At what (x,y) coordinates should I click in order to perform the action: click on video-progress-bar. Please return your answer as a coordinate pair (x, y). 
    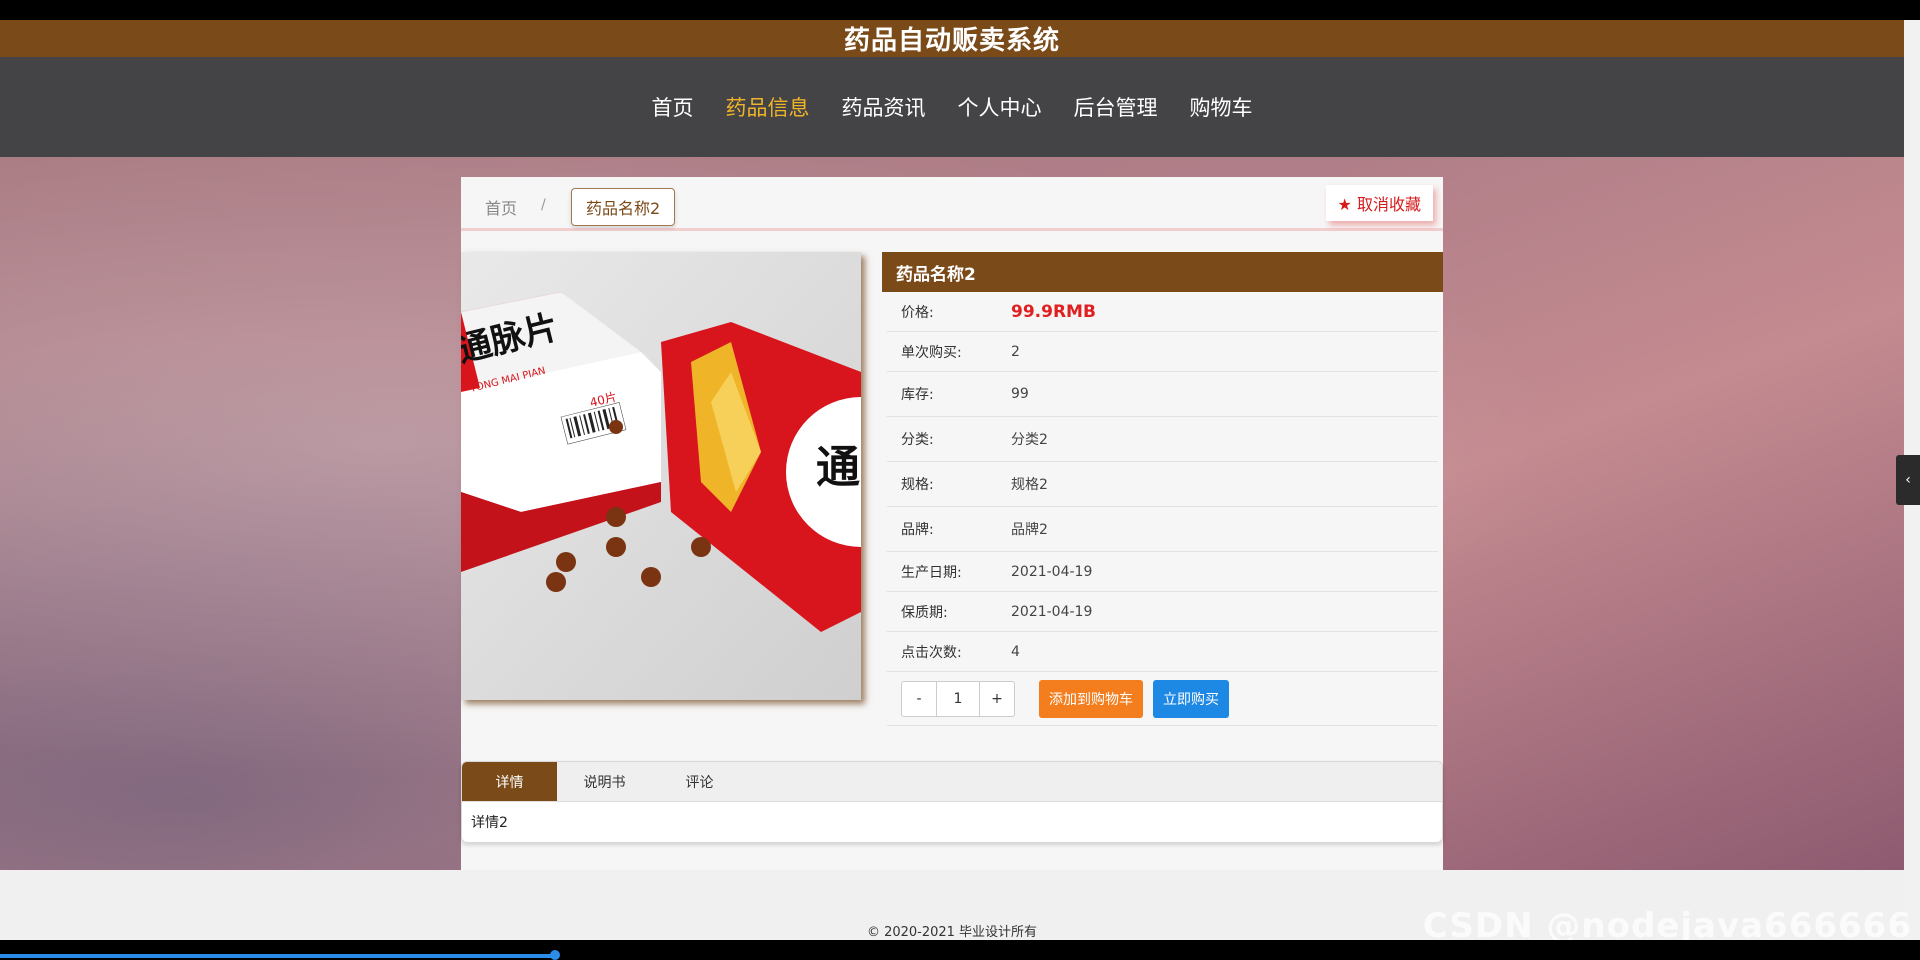
    Looking at the image, I should click on (278, 956).